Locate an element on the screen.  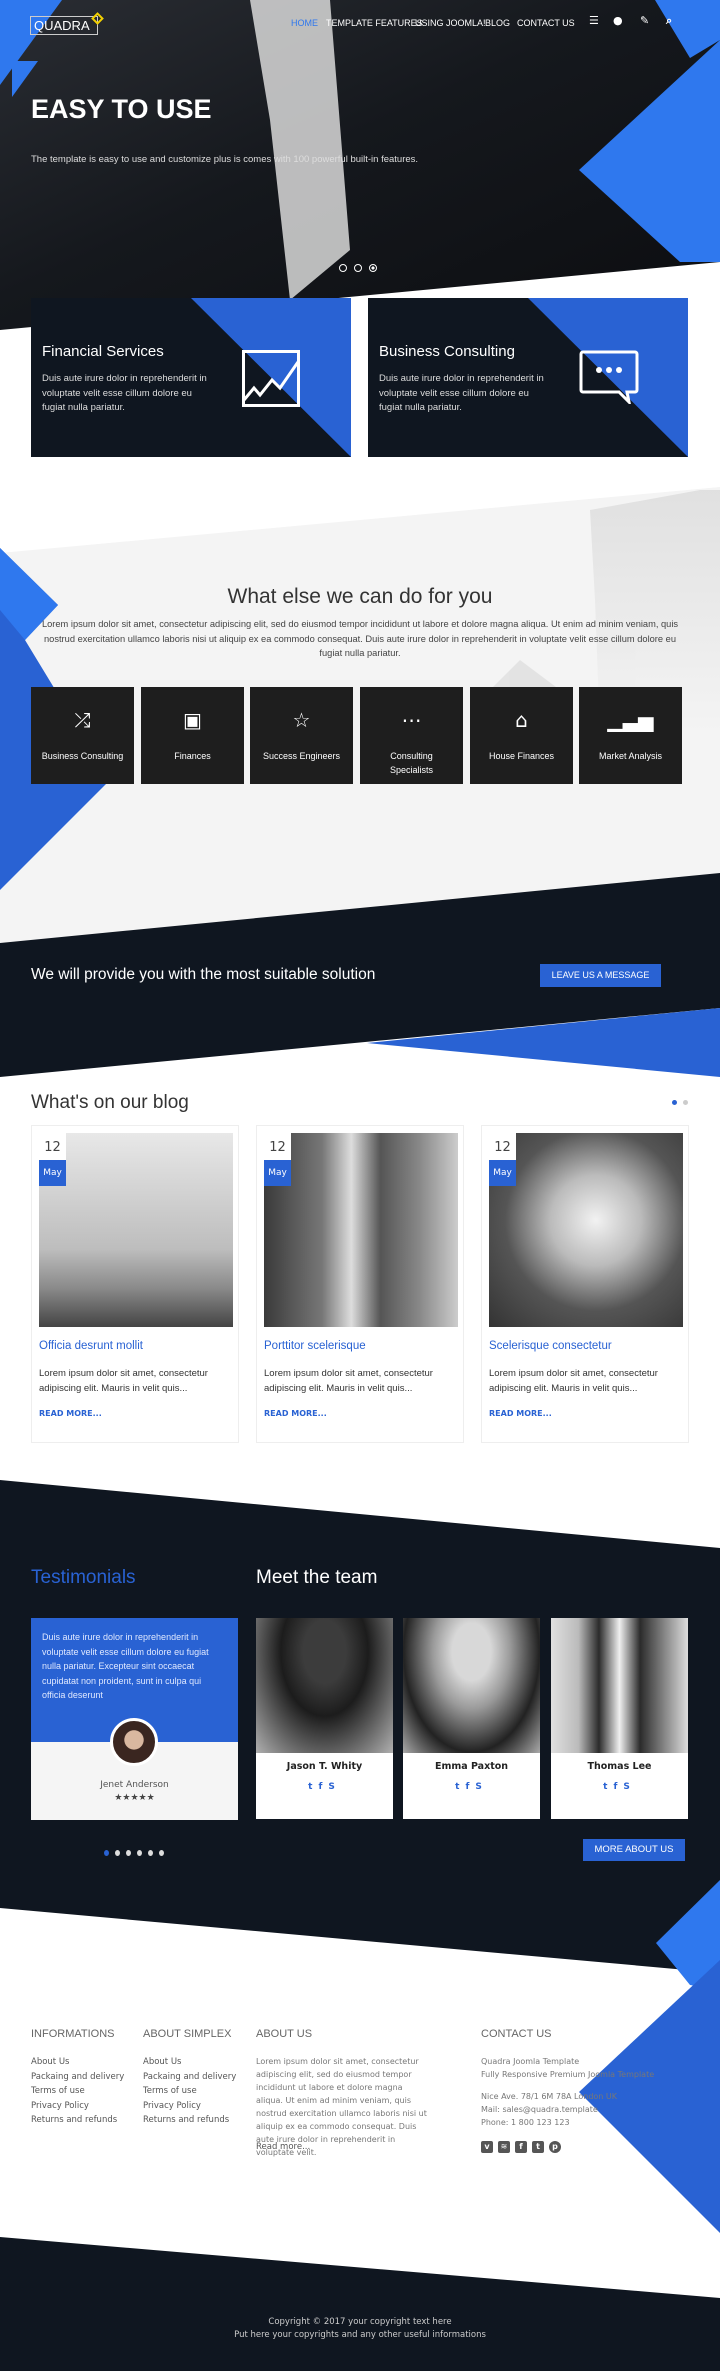
hero-background is located at coordinates (360, 165).